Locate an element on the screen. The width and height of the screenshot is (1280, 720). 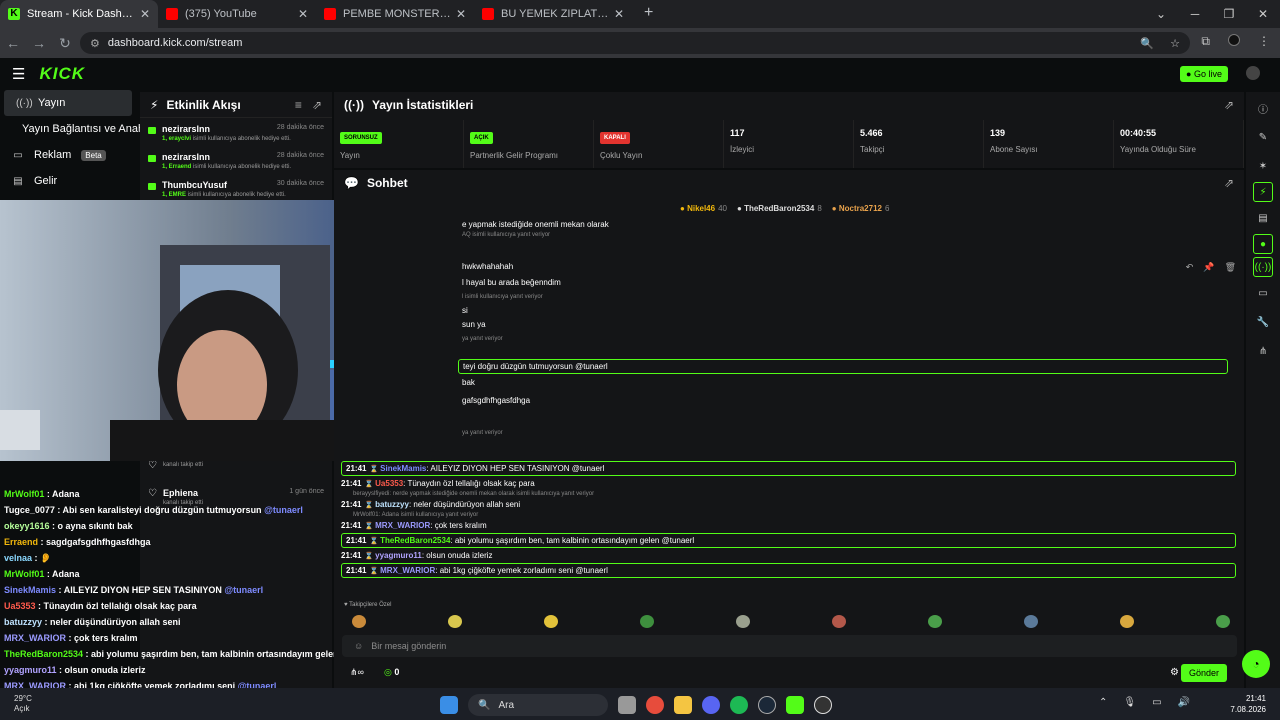
maximize-button: ❐ is located at coordinates (1229, 14).